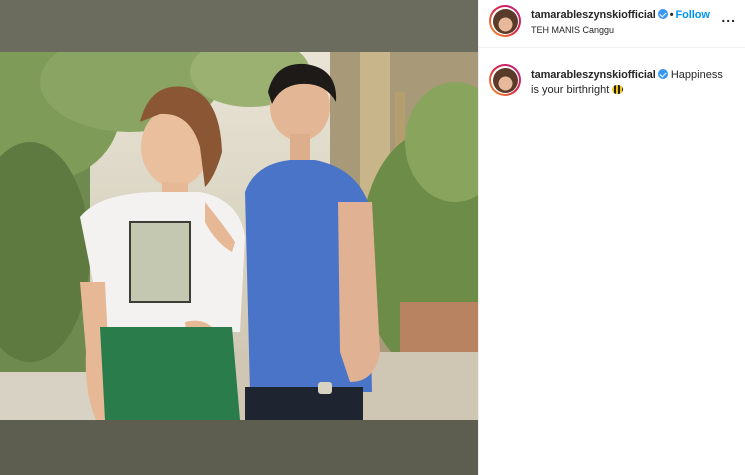  What do you see at coordinates (239, 26) in the screenshot?
I see `media-letterbox-top` at bounding box center [239, 26].